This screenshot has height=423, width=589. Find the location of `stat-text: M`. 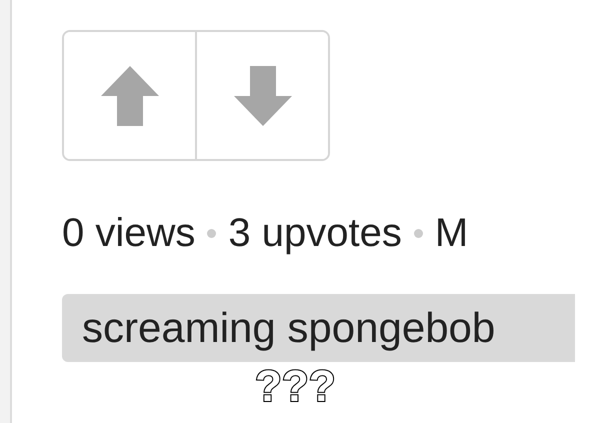

stat-text: M is located at coordinates (451, 233).